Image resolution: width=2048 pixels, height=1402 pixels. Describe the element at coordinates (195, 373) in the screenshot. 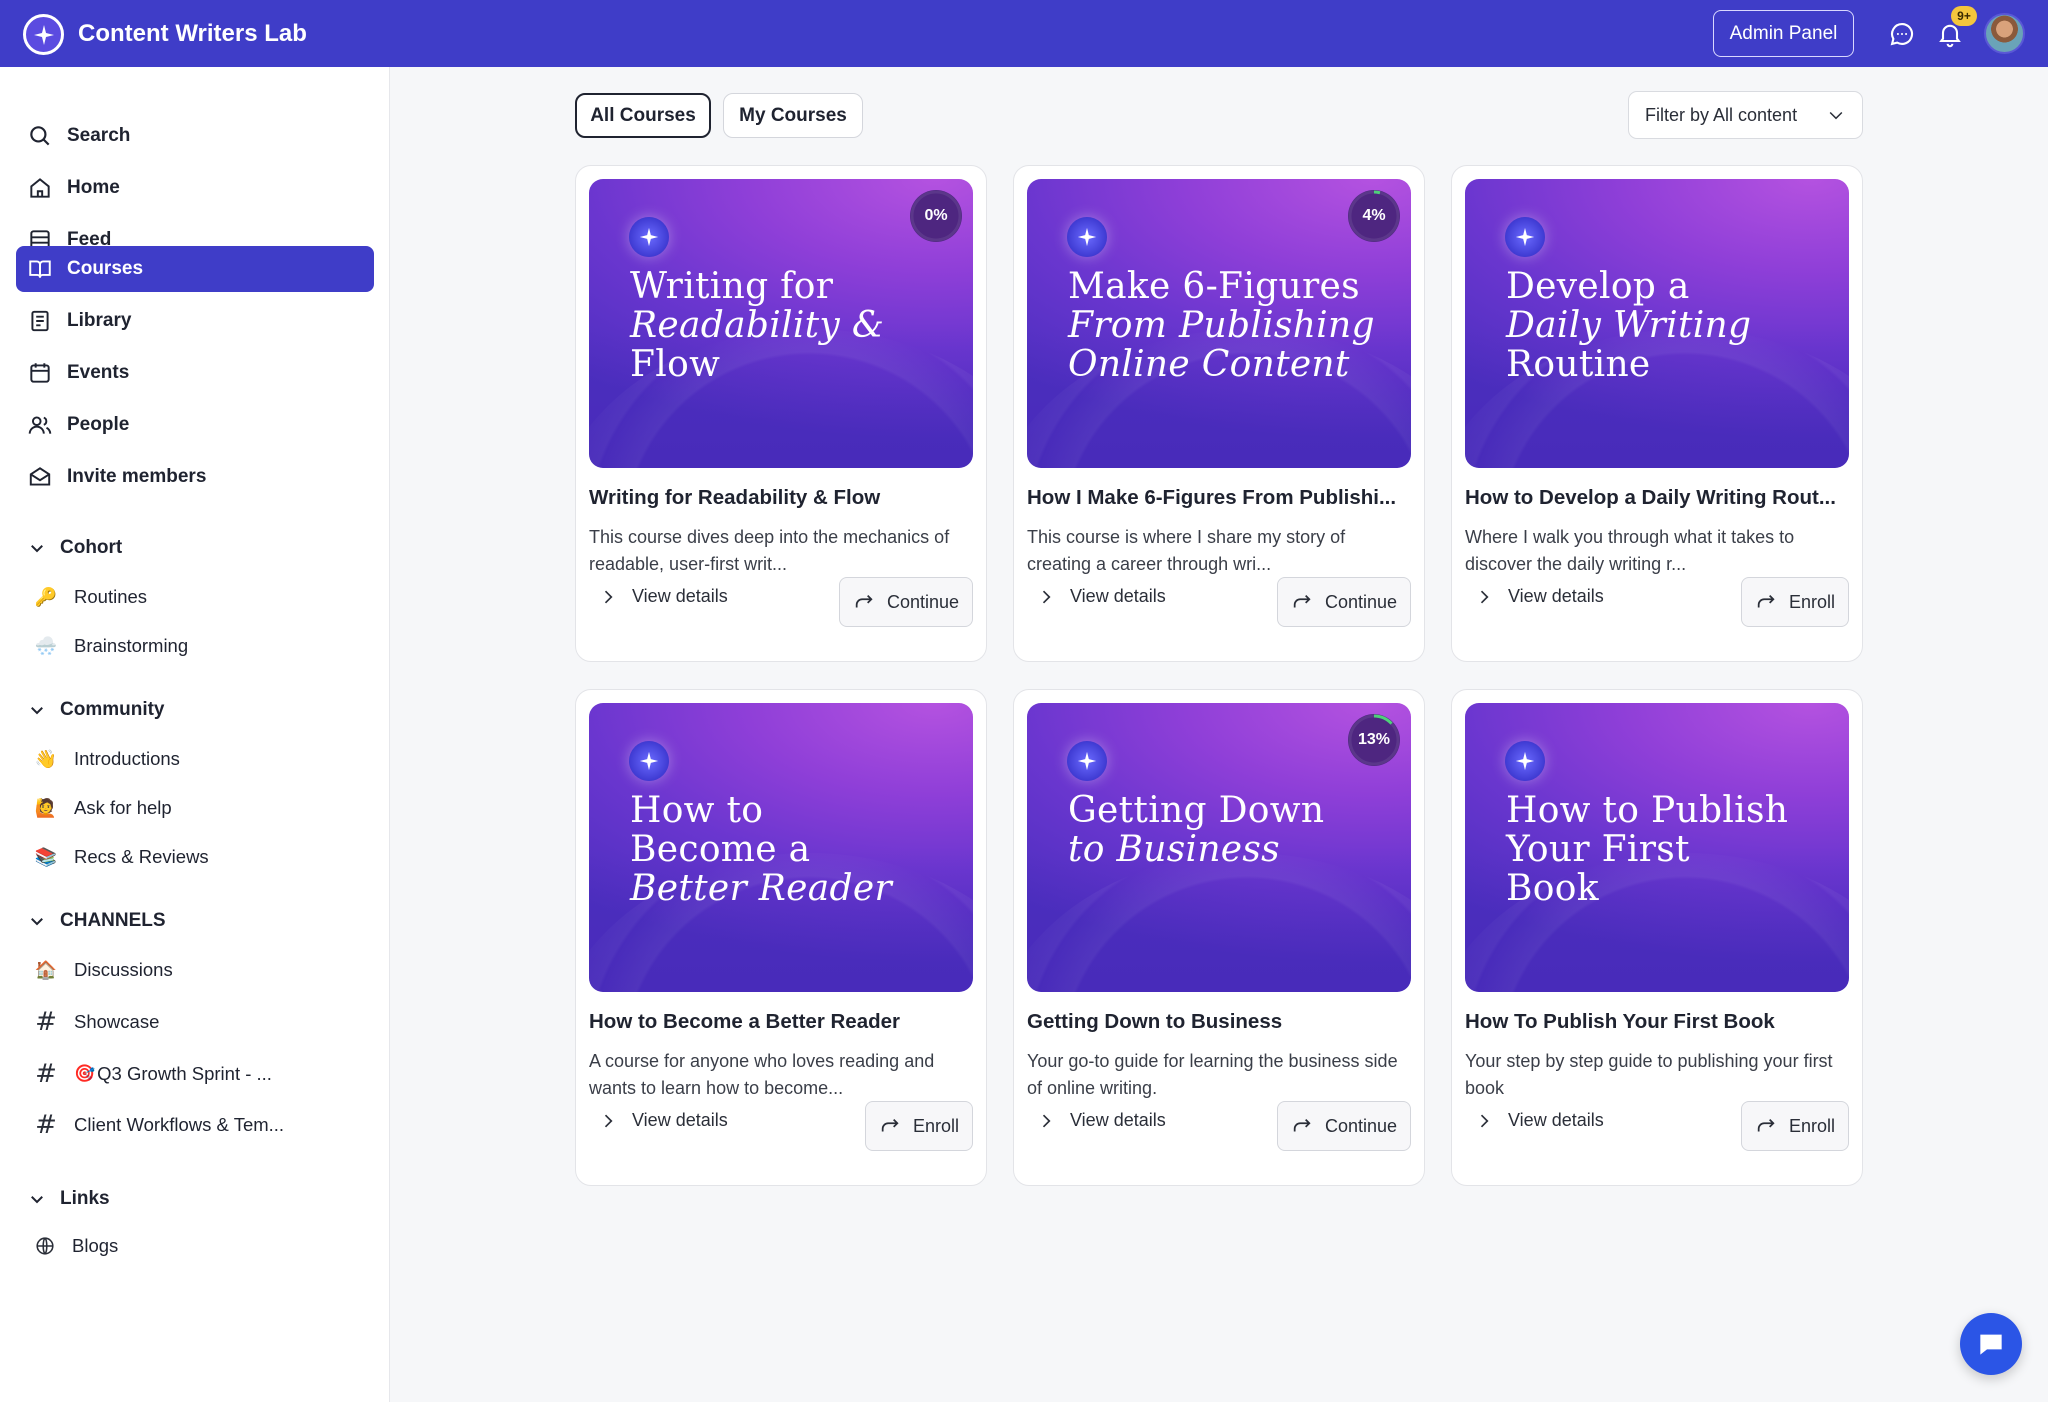

I see `sidebar-item-events: Events` at that location.